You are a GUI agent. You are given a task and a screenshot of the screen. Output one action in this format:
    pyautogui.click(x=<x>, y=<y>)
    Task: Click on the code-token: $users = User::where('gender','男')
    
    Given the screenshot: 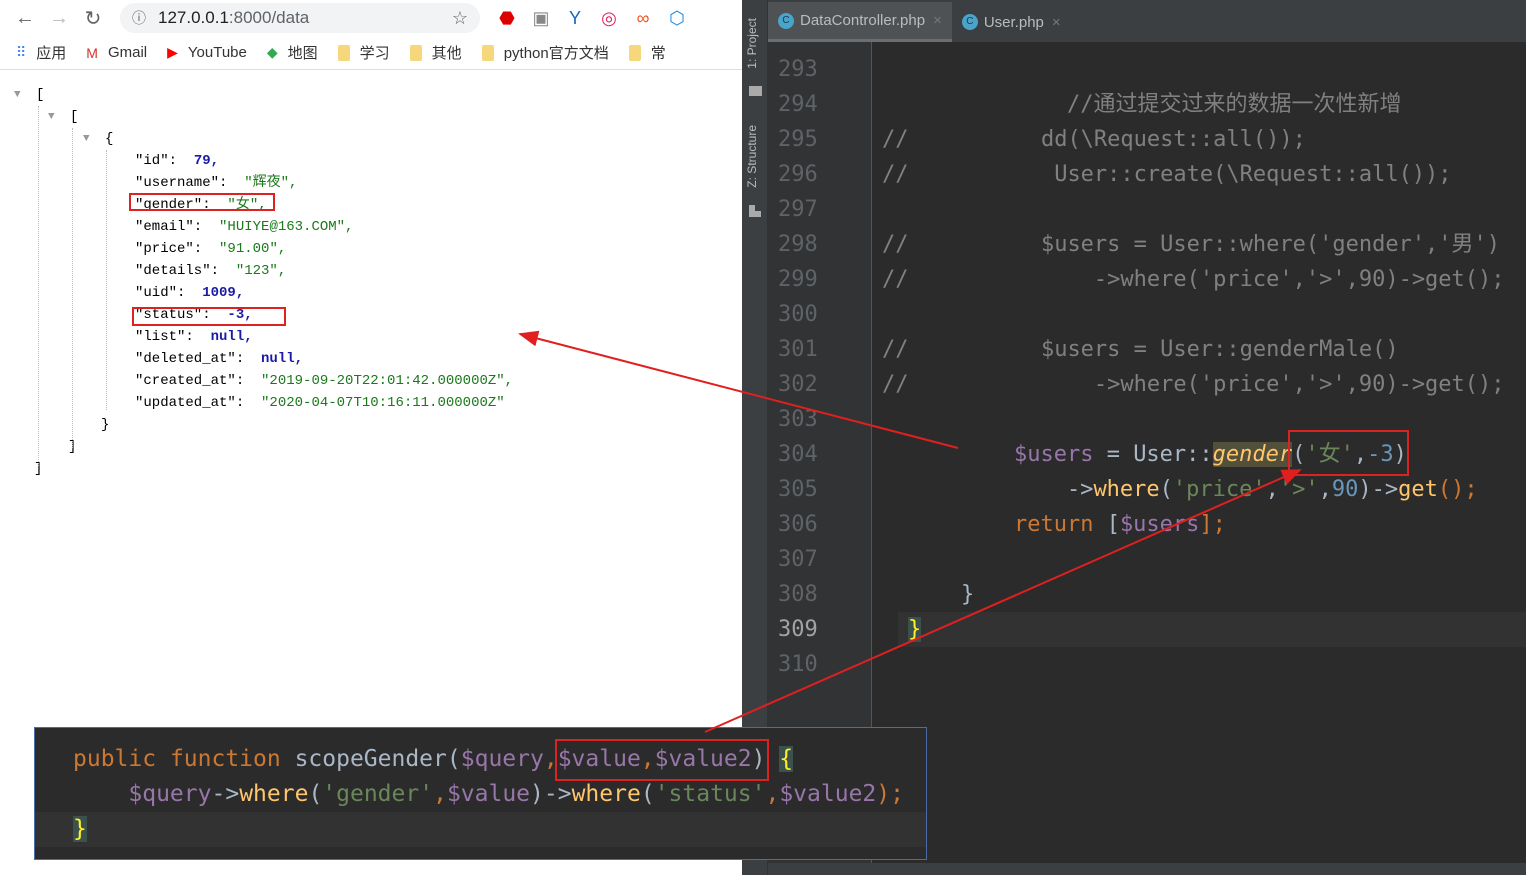 What is the action you would take?
    pyautogui.click(x=1204, y=244)
    